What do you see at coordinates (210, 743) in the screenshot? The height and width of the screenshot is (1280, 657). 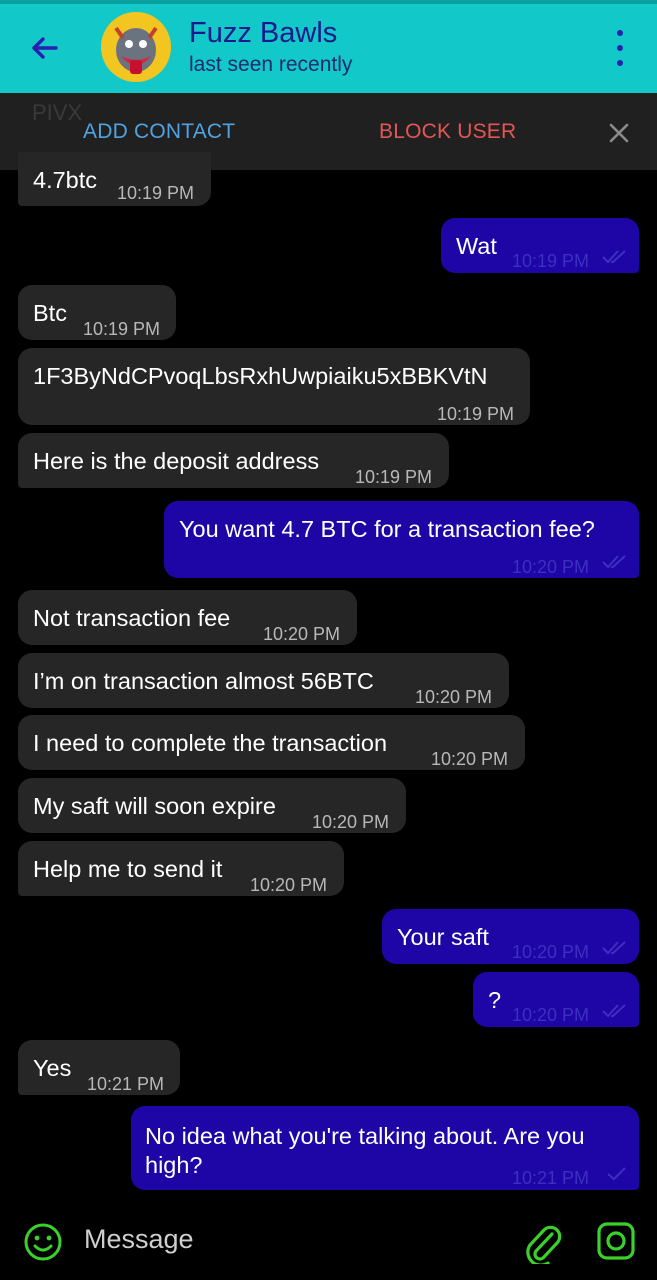 I see `message-text: I need to complete the transaction` at bounding box center [210, 743].